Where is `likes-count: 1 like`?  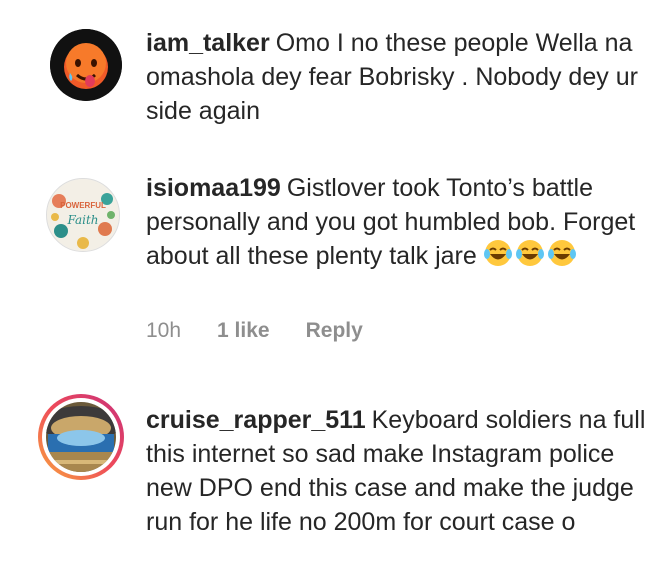 likes-count: 1 like is located at coordinates (243, 331).